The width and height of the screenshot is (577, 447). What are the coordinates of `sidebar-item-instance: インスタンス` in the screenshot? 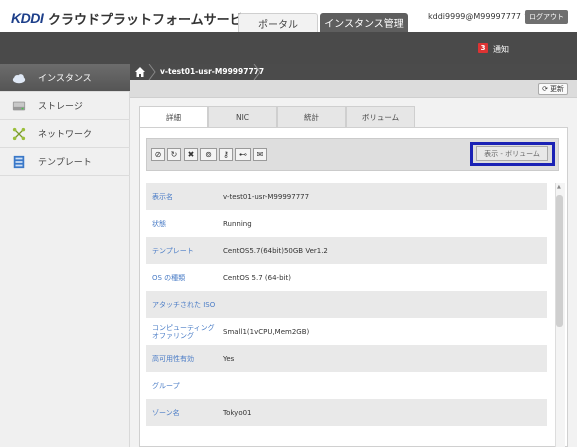 It's located at (65, 78).